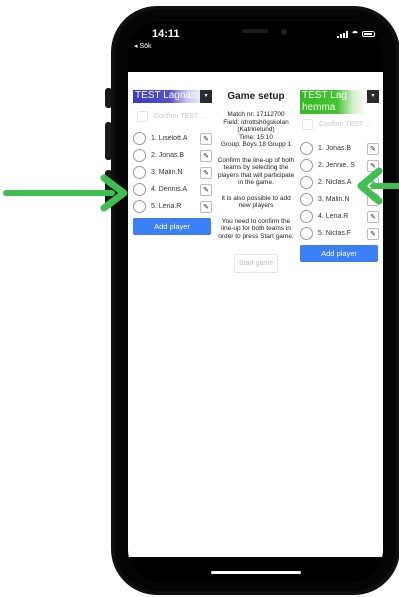 Image resolution: width=399 pixels, height=597 pixels. What do you see at coordinates (143, 46) in the screenshot?
I see `back-to-search-link: ◂ Sök` at bounding box center [143, 46].